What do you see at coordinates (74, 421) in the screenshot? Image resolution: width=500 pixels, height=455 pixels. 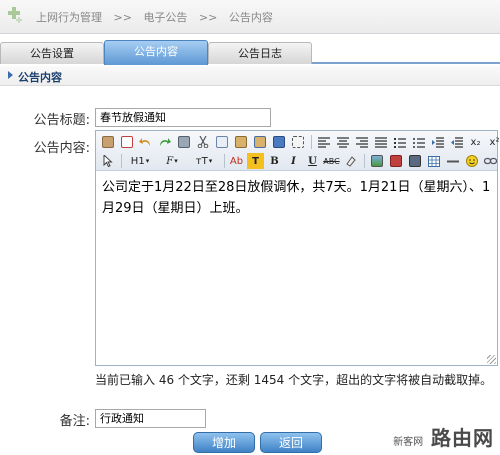 I see `note-label: 备注:` at bounding box center [74, 421].